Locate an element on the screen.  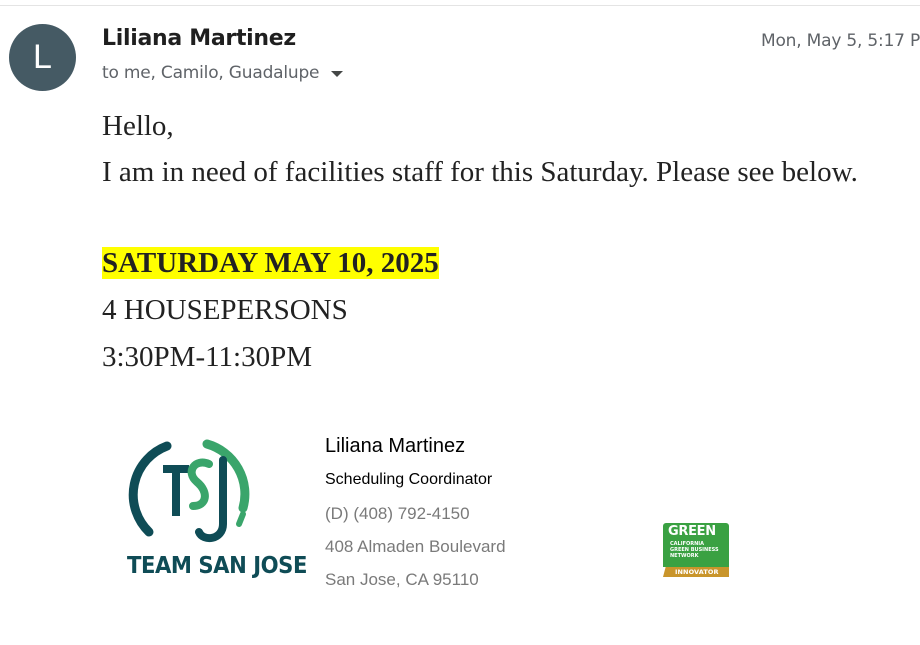
chevron-down-icon is located at coordinates (337, 74).